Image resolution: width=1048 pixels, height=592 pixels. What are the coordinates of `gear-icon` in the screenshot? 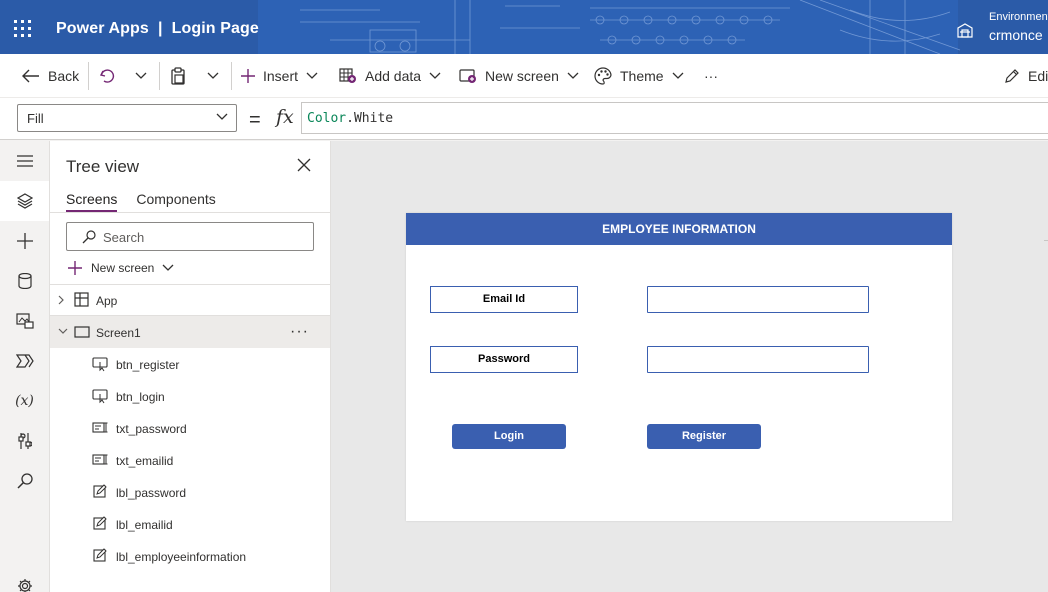 It's located at (24, 585).